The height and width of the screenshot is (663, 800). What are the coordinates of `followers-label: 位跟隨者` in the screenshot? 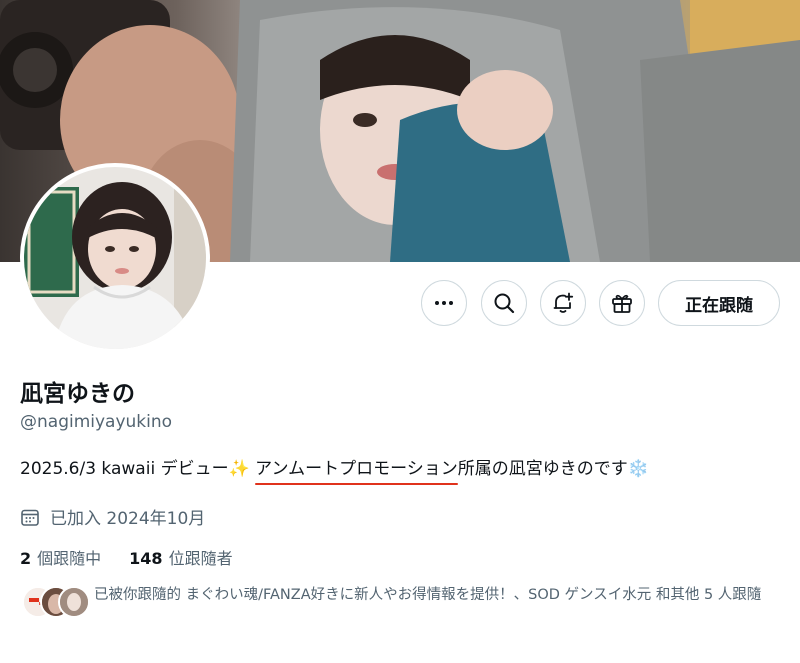 It's located at (200, 558).